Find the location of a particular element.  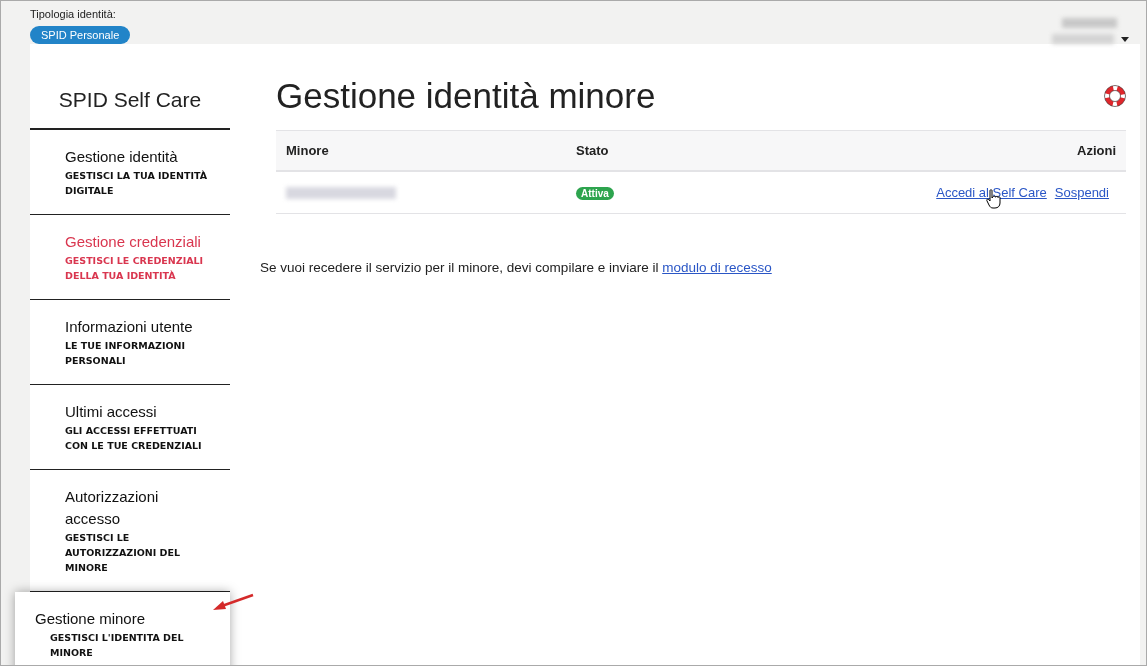

sidebar-item-subtitle: GESTISCI LA TUA IDENTITÀ DIGITALE is located at coordinates (137, 183).